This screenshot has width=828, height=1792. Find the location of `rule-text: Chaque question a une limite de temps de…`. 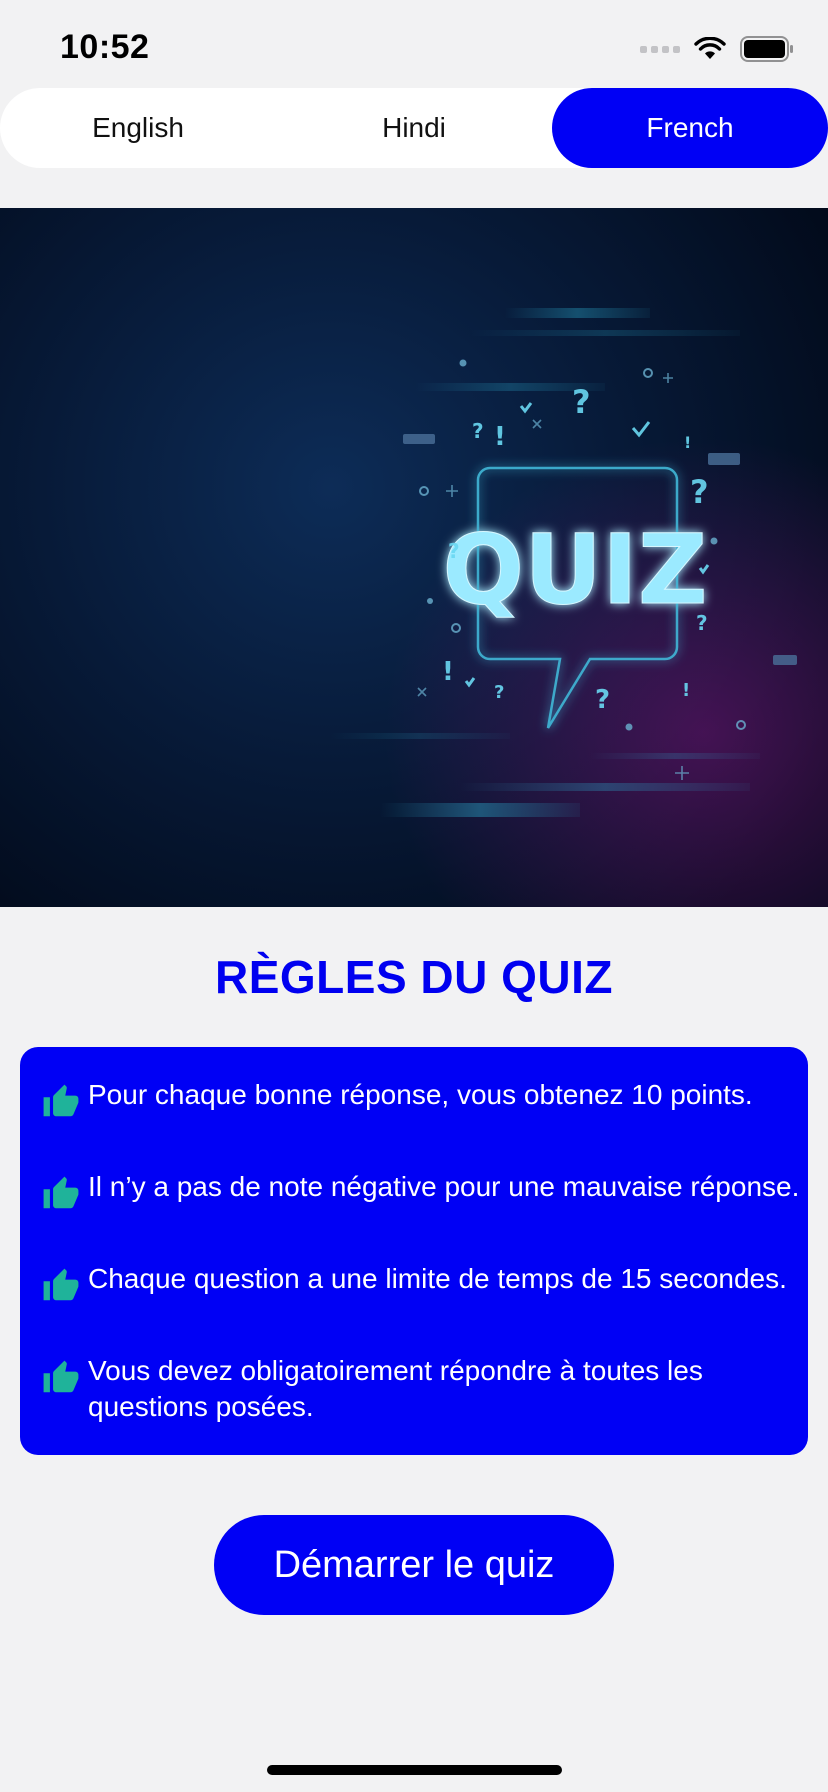

rule-text: Chaque question a une limite de temps de… is located at coordinates (437, 1278).